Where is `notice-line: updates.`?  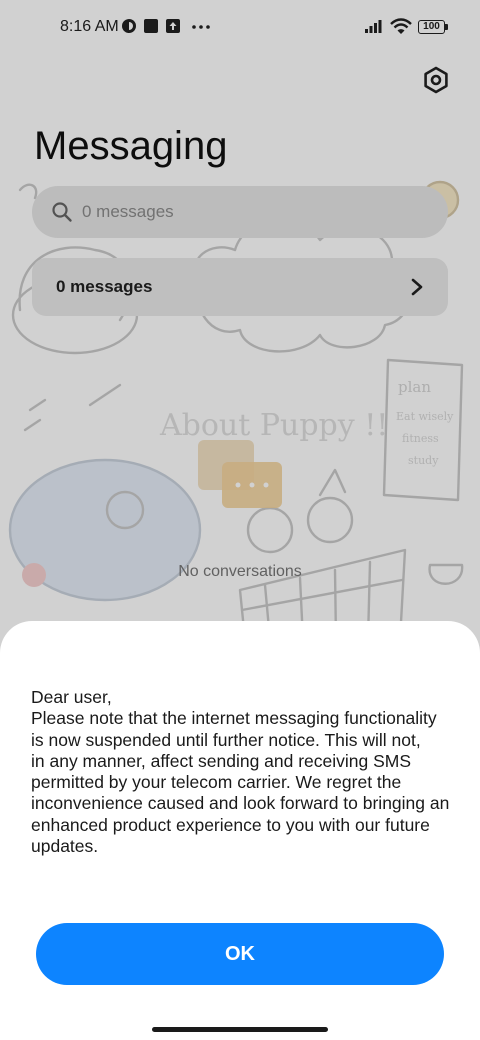
notice-line: updates. is located at coordinates (65, 846).